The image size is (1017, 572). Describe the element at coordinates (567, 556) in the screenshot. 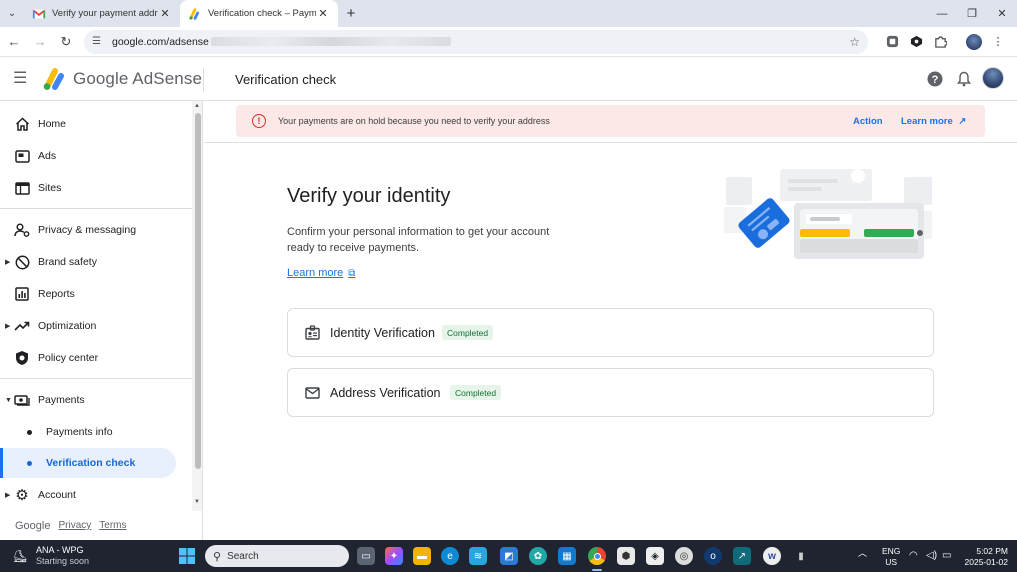

I see `calculator-icon: ▦` at that location.